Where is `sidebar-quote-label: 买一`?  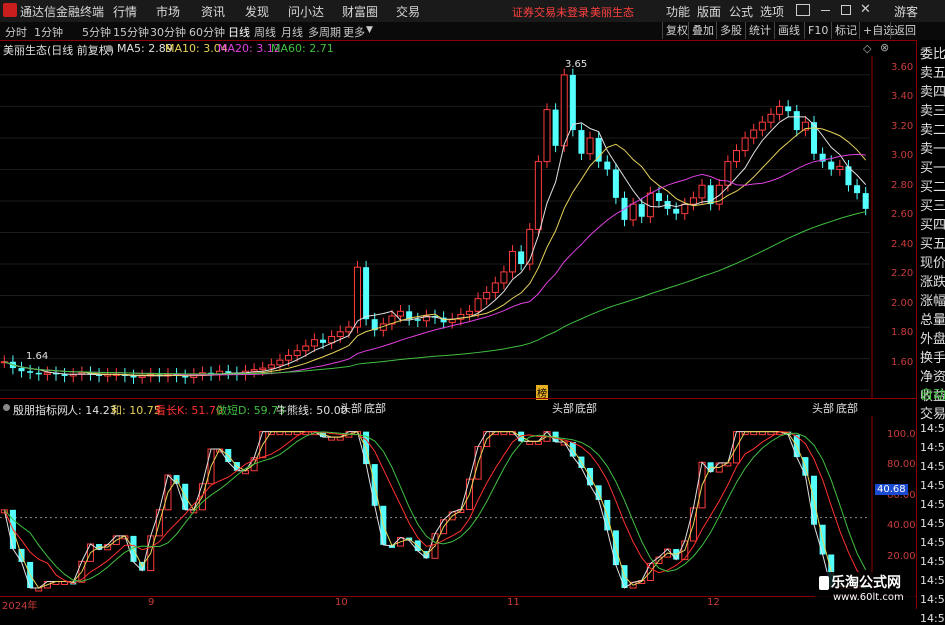
sidebar-quote-label: 买一 is located at coordinates (932, 168).